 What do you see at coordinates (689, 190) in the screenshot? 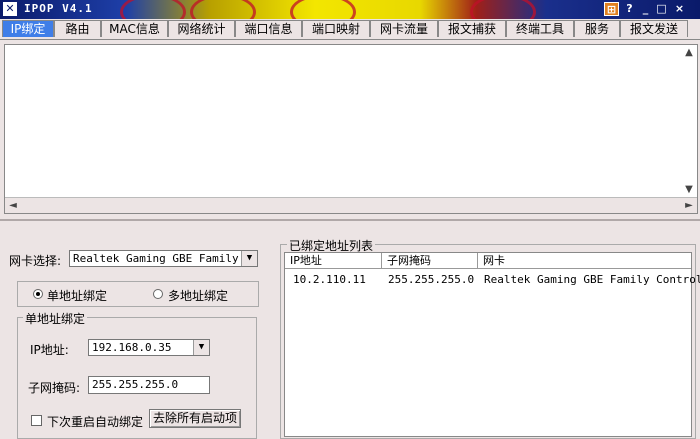
I see `scroll-down-icon: ▼` at bounding box center [689, 190].